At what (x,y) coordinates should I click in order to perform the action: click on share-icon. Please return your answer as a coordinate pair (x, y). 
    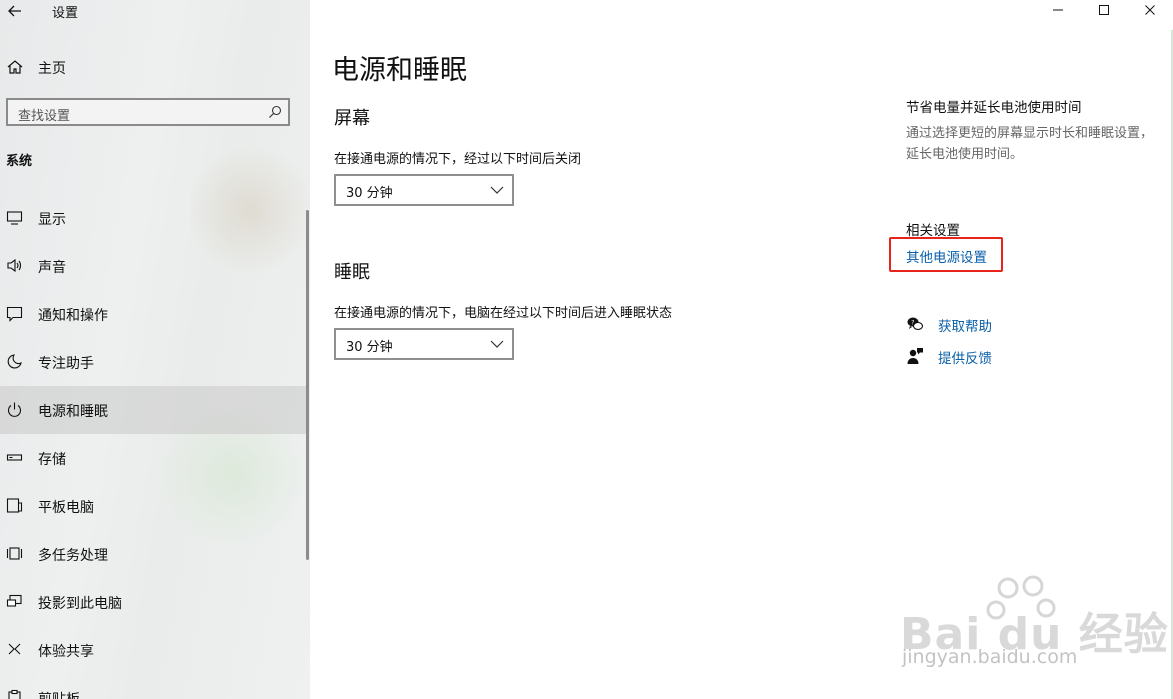
    Looking at the image, I should click on (14, 649).